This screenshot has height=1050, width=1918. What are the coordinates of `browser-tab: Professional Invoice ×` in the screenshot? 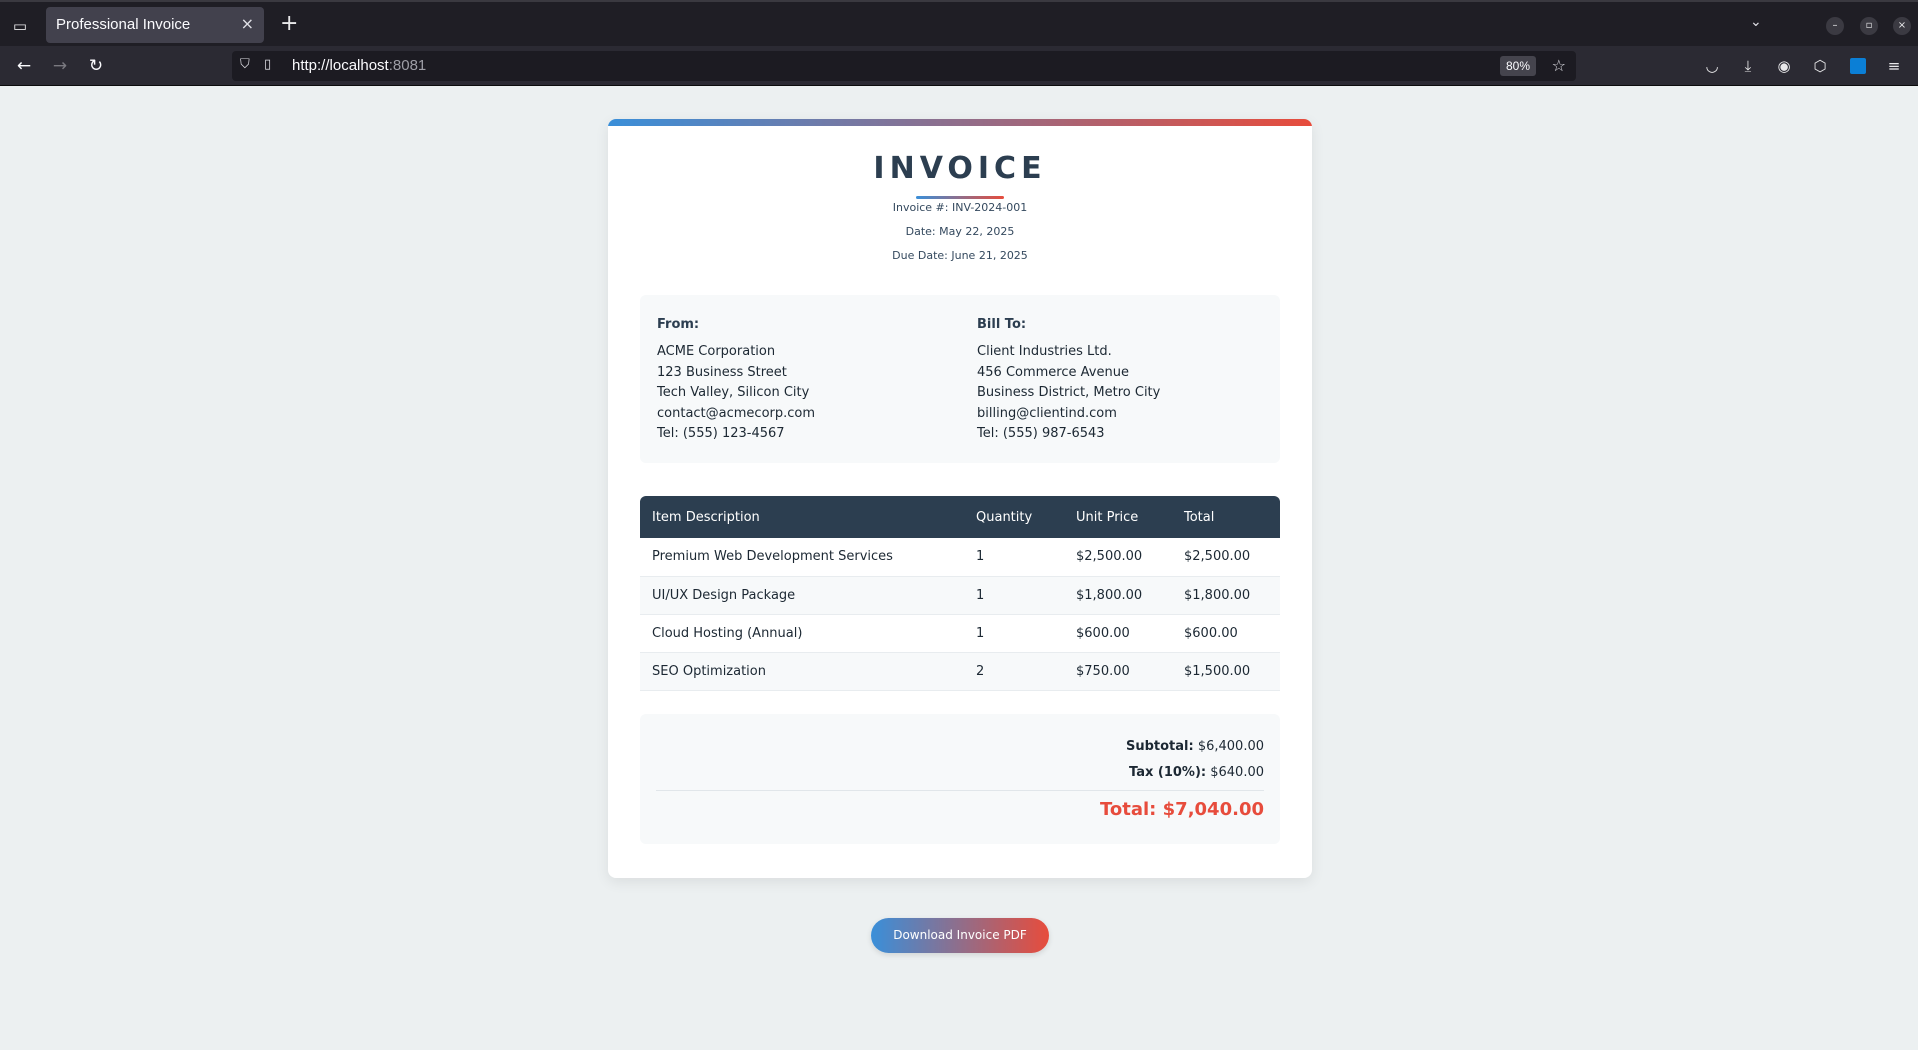 It's located at (155, 25).